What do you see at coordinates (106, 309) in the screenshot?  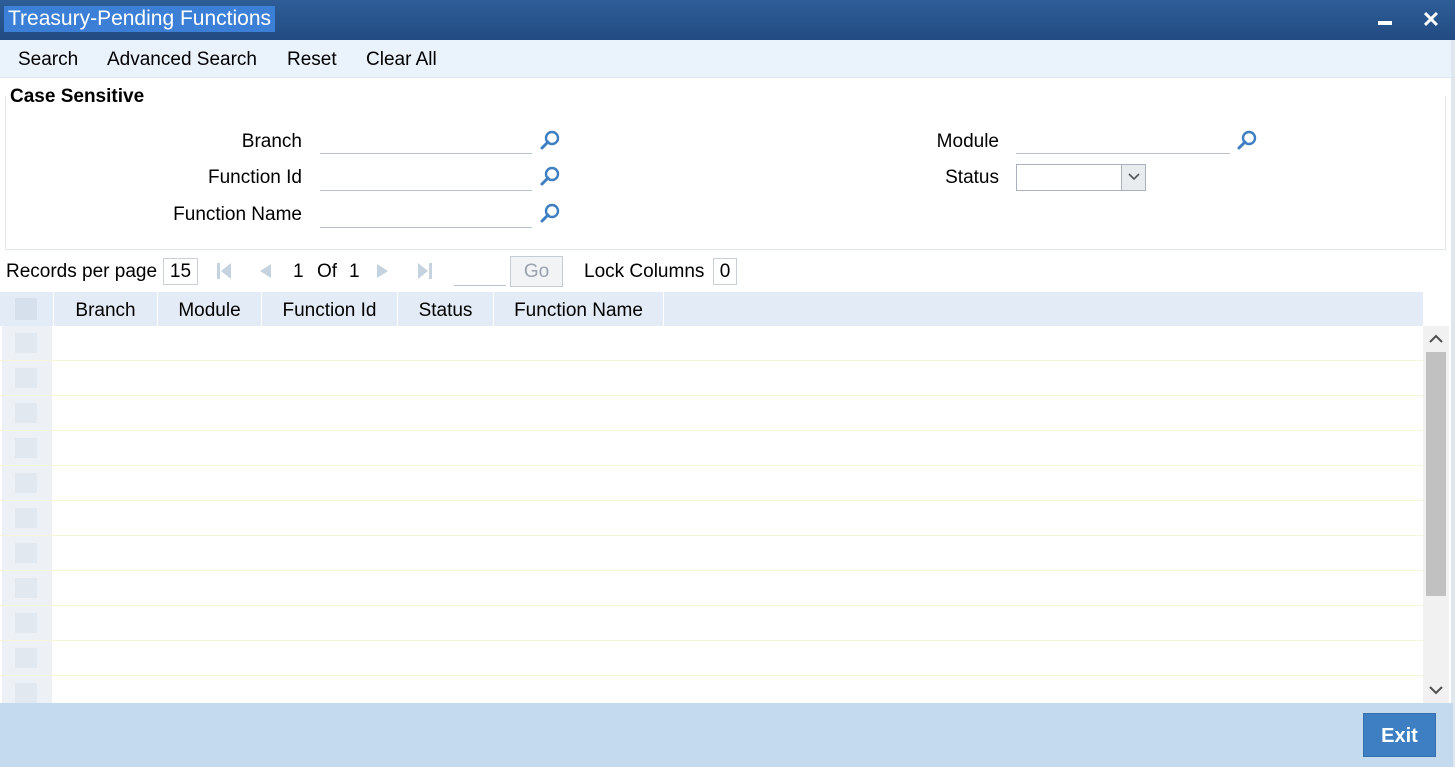 I see `column-header-branch: Branch` at bounding box center [106, 309].